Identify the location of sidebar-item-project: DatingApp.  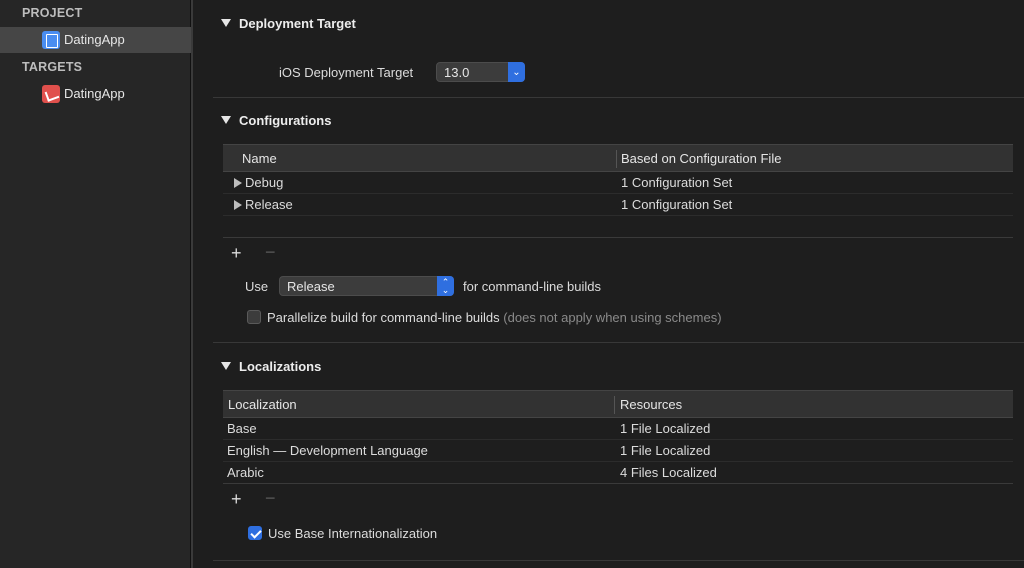
(95, 40).